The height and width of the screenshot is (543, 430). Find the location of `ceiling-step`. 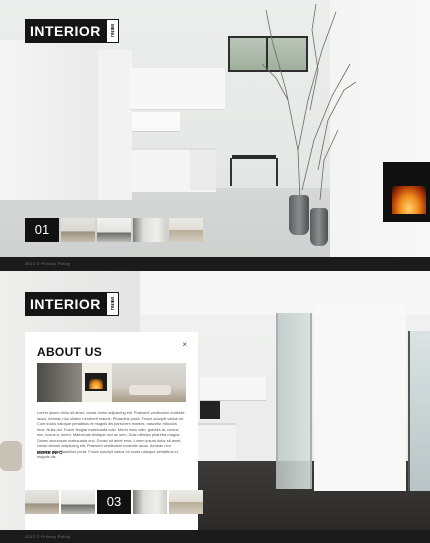

ceiling-step is located at coordinates (177, 89).